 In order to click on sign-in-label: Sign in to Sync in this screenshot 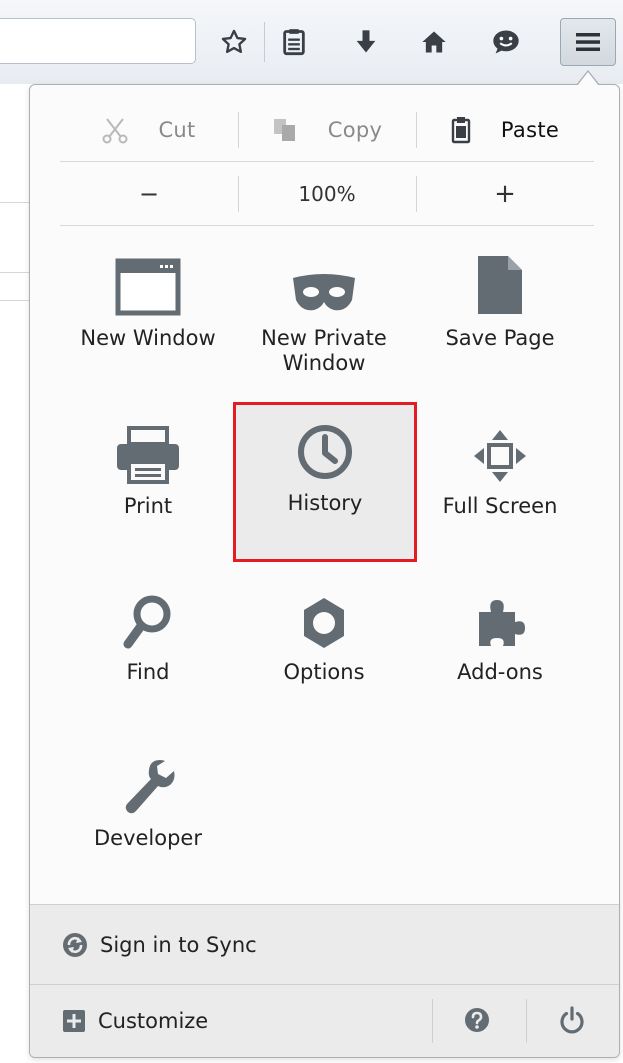, I will do `click(178, 944)`.